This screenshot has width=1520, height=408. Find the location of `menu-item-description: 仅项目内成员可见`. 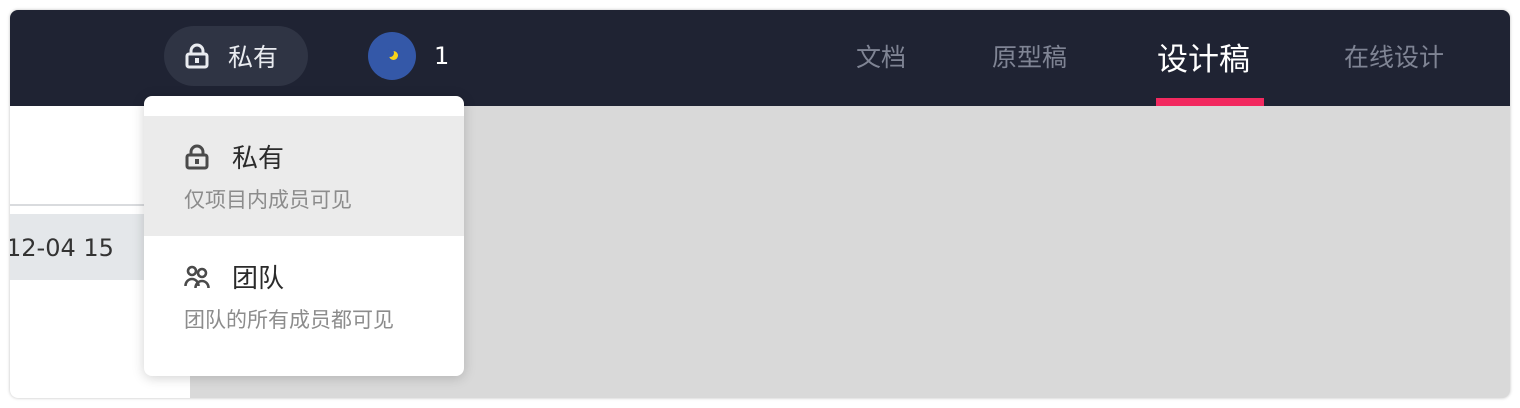

menu-item-description: 仅项目内成员可见 is located at coordinates (268, 200).